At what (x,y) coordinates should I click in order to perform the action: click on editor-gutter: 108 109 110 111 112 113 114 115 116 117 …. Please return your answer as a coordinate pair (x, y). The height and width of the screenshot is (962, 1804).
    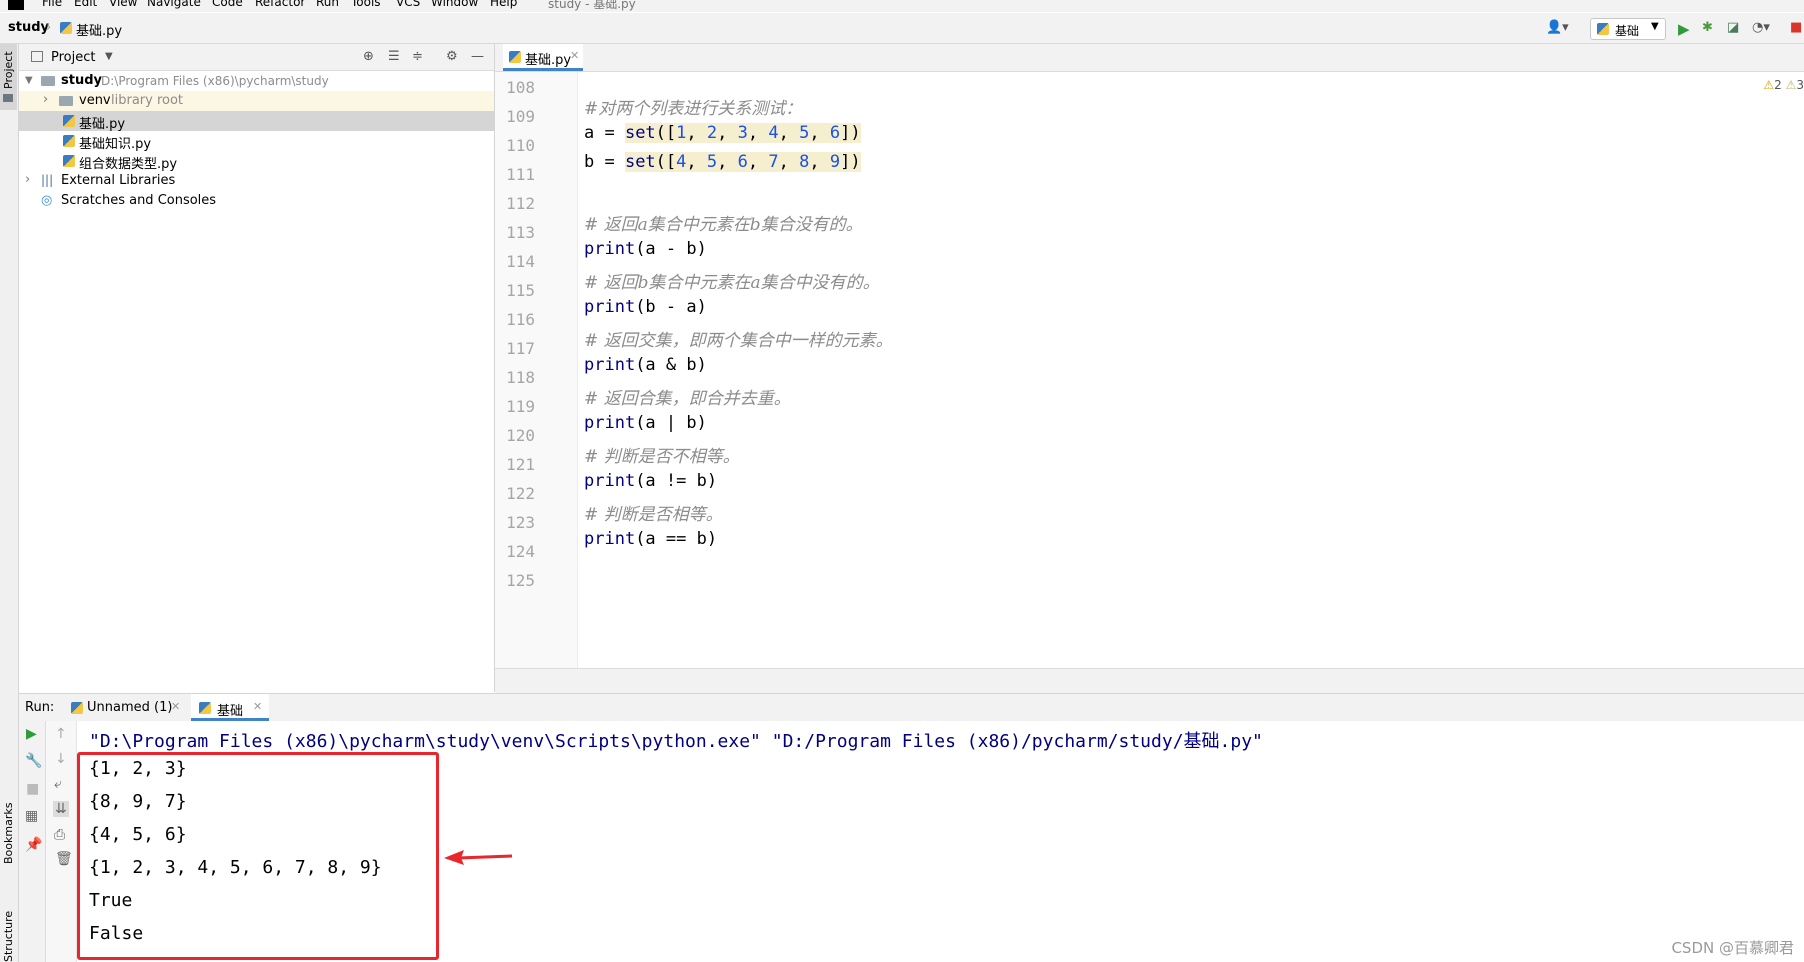
    Looking at the image, I should click on (536, 370).